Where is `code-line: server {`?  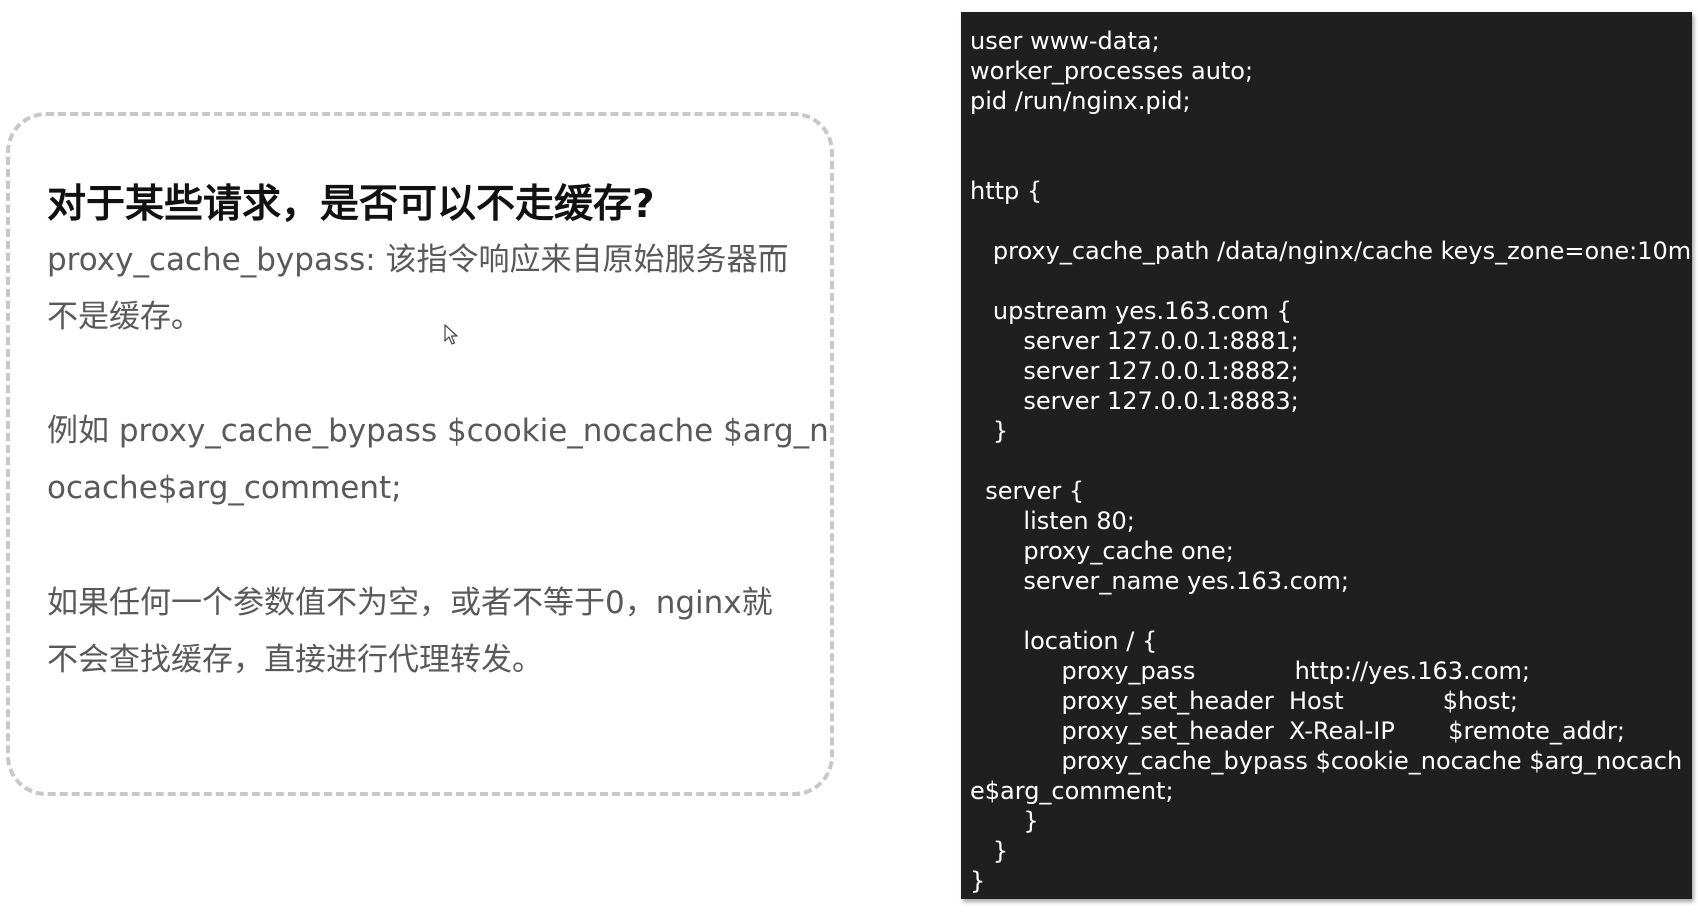 code-line: server { is located at coordinates (1027, 491).